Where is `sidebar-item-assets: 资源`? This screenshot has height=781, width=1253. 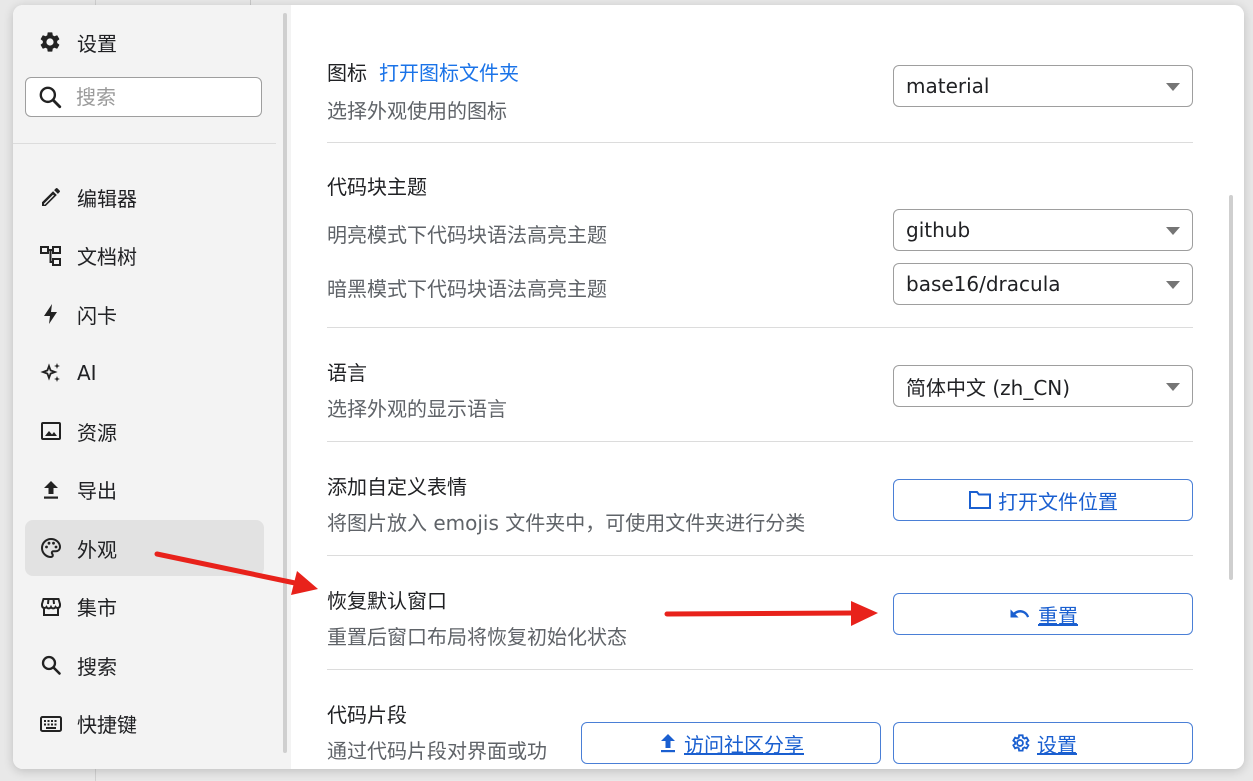 sidebar-item-assets: 资源 is located at coordinates (144, 431).